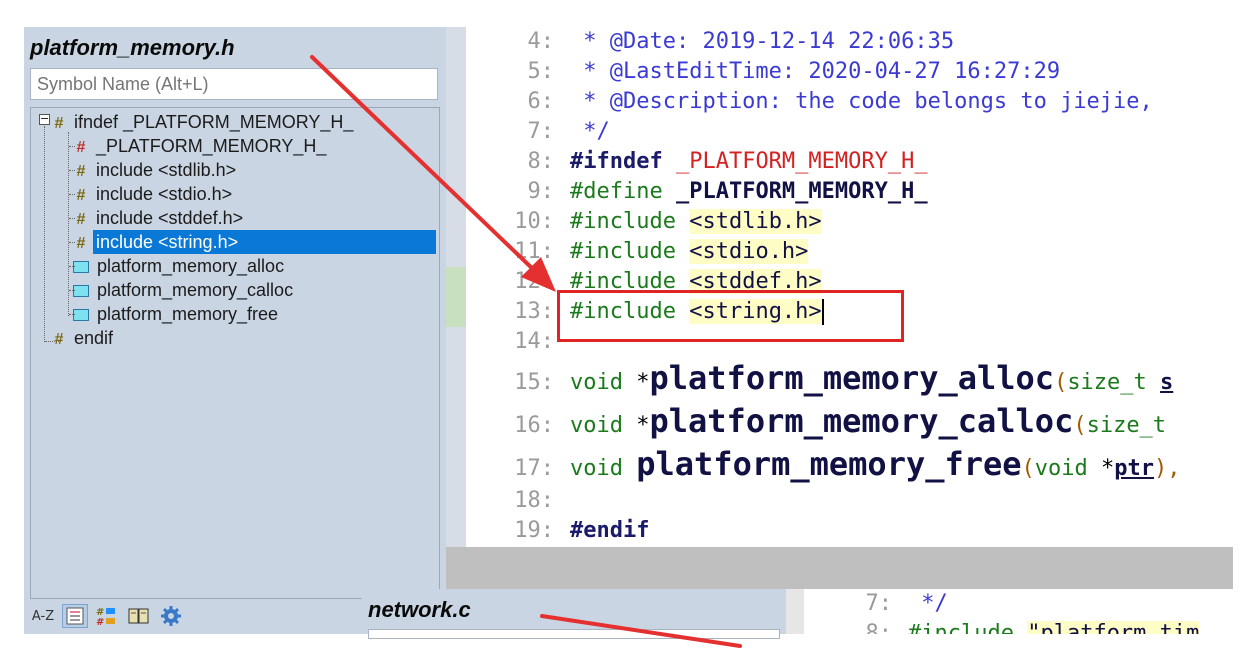 The height and width of the screenshot is (654, 1257). What do you see at coordinates (641, 631) in the screenshot?
I see `arrow-lower` at bounding box center [641, 631].